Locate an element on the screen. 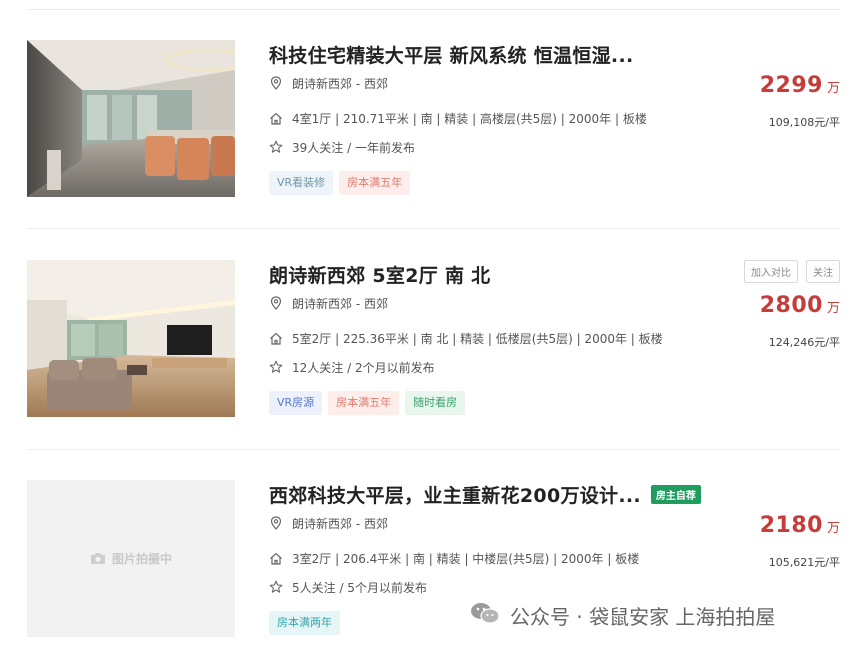 This screenshot has width=865, height=650. listing-follow-info: 12人关注 / 2个月以前发布 is located at coordinates (363, 367).